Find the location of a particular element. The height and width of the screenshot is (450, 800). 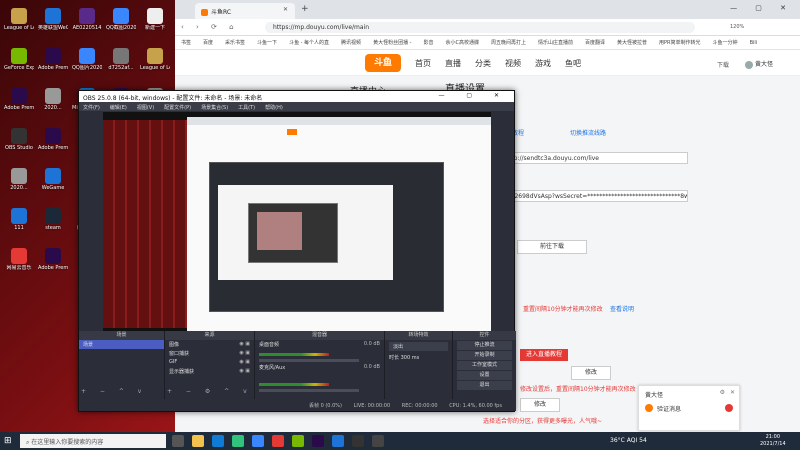

switch-line-link: 切换推流线路 is located at coordinates (588, 132).